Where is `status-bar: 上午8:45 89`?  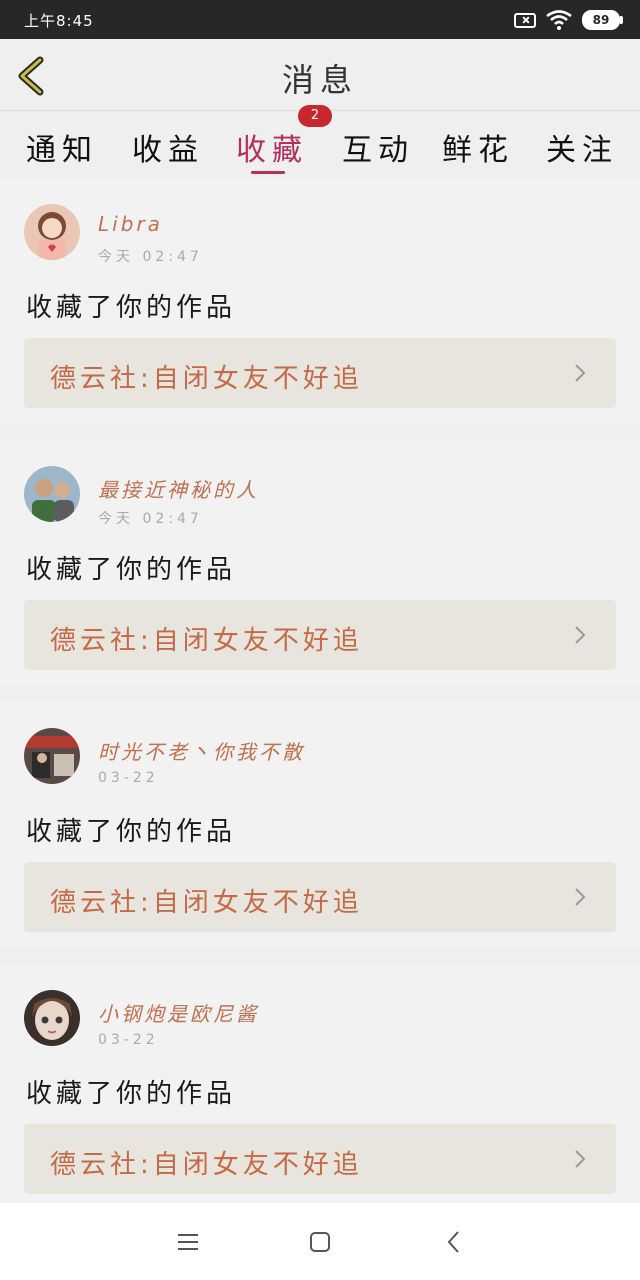
status-bar: 上午8:45 89 is located at coordinates (320, 19).